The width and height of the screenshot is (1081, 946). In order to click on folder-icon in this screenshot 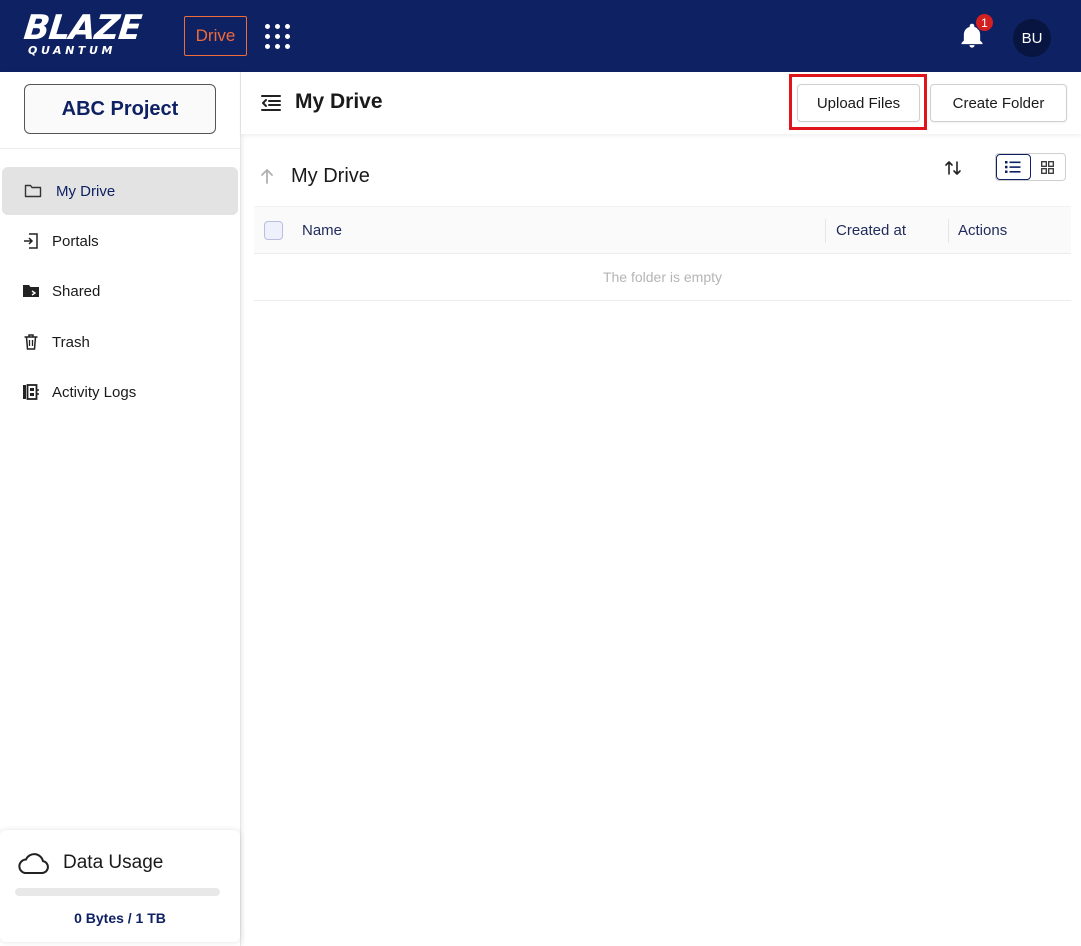, I will do `click(33, 191)`.